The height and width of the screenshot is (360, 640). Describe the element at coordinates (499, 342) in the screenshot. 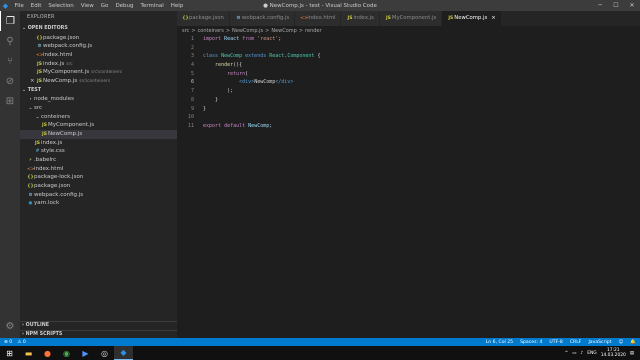

I see `cursor-position: Ln 6, Col 25` at that location.